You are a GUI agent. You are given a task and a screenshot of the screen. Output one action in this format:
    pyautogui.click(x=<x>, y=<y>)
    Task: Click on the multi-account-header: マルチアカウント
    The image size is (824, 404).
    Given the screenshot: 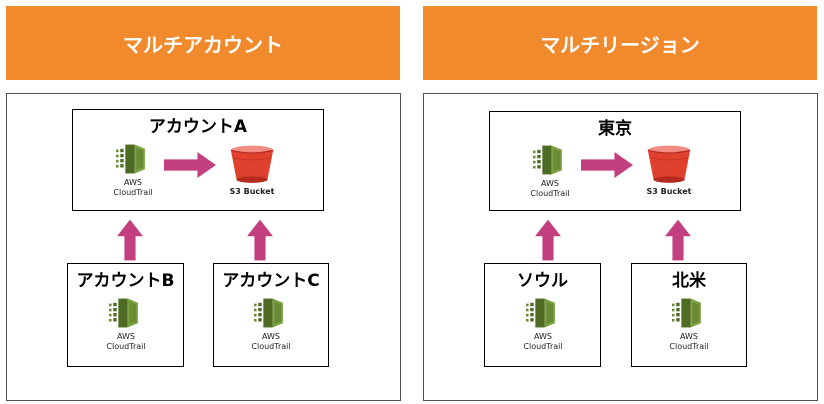 What is the action you would take?
    pyautogui.click(x=203, y=43)
    